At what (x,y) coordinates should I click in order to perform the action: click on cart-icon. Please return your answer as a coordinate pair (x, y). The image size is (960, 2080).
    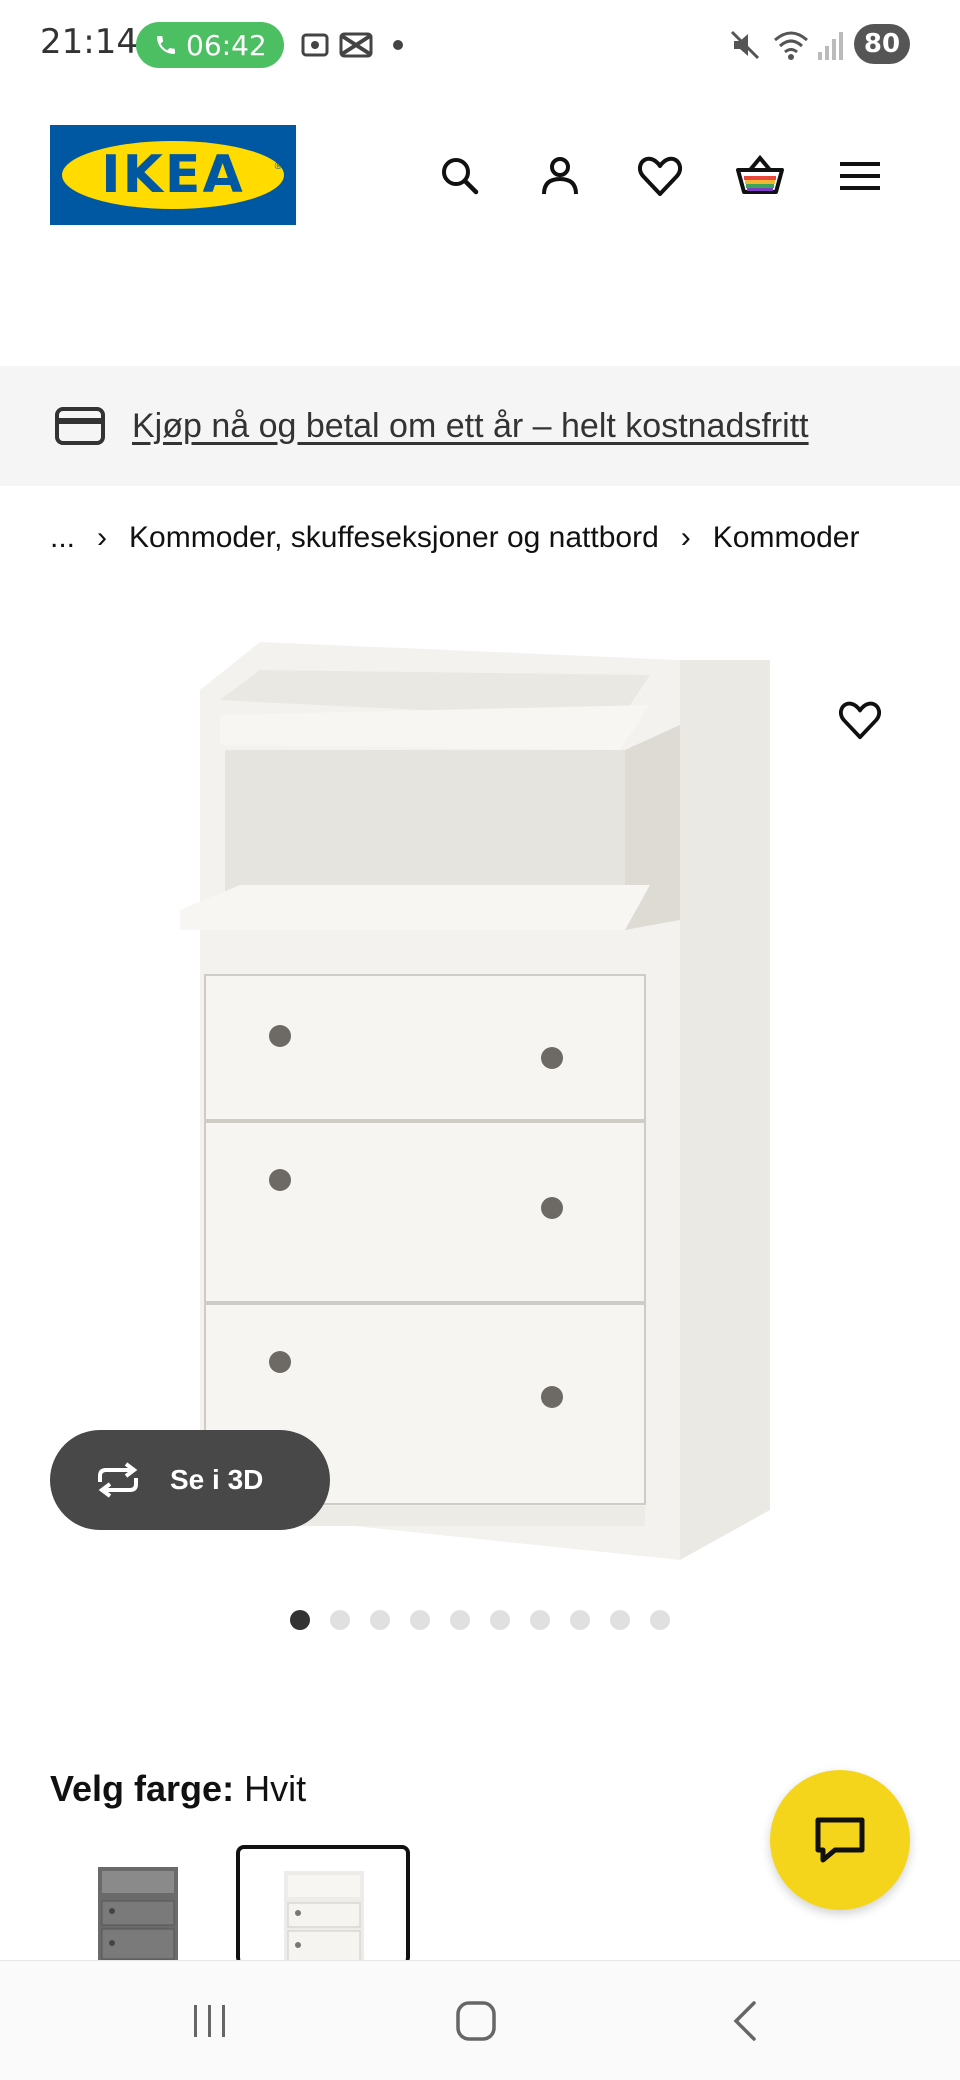
    Looking at the image, I should click on (760, 174).